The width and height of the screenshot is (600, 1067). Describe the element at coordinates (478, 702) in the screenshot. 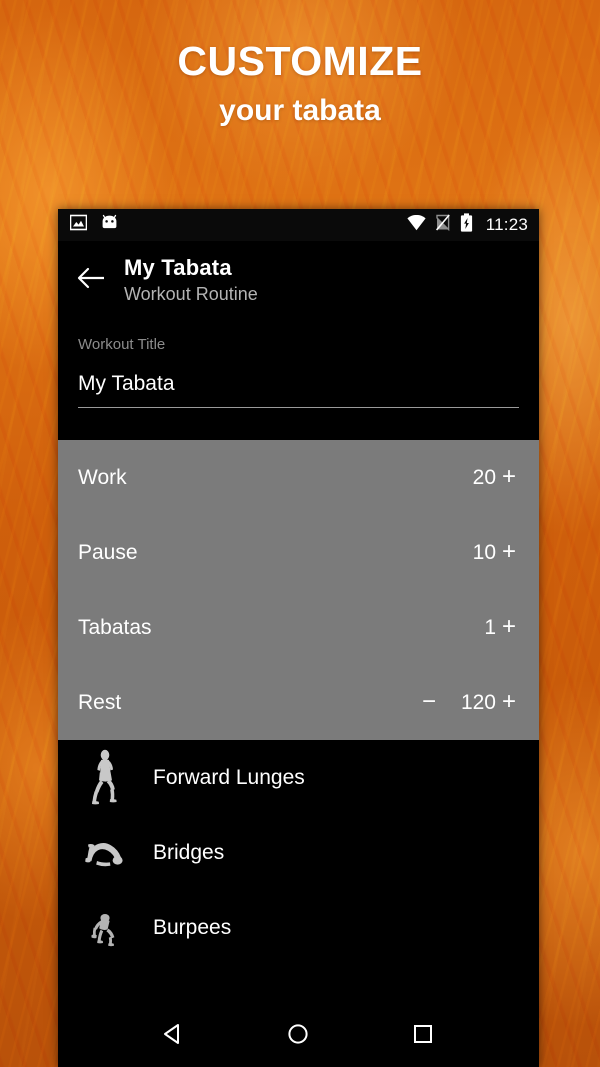

I see `setting-value-rest: 120` at that location.